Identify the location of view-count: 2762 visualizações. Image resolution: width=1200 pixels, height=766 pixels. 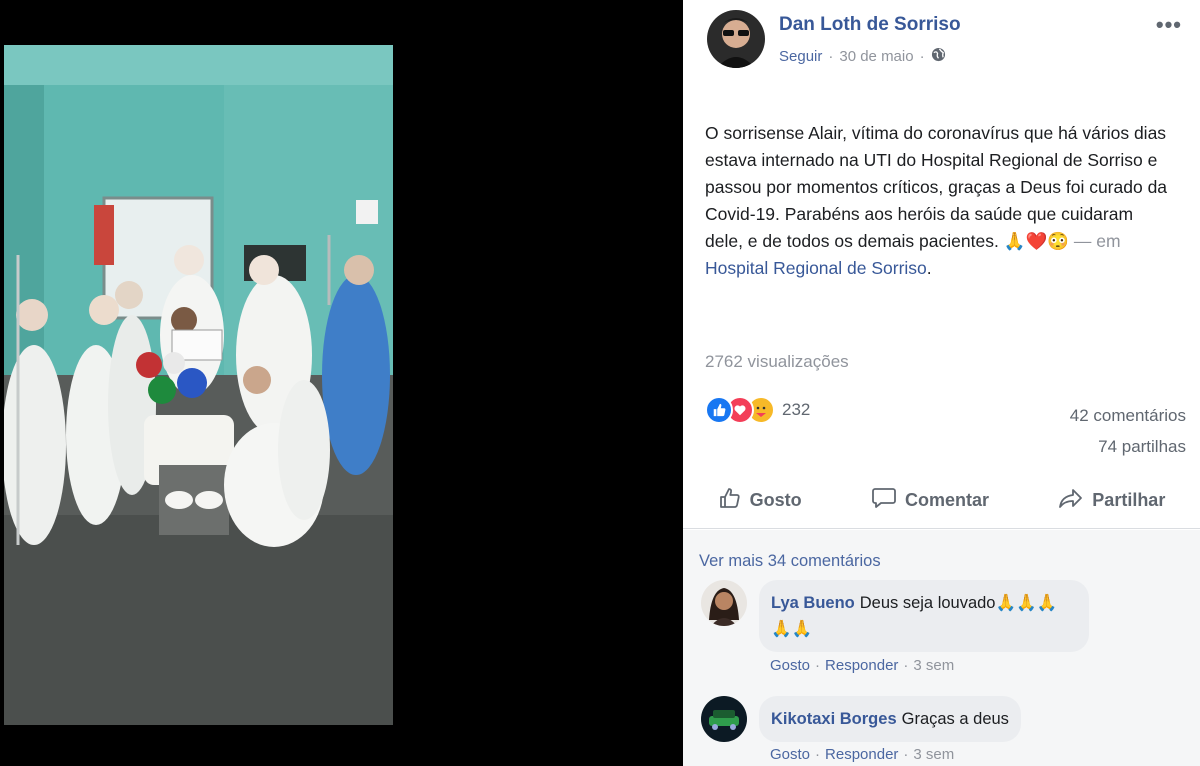
(777, 361).